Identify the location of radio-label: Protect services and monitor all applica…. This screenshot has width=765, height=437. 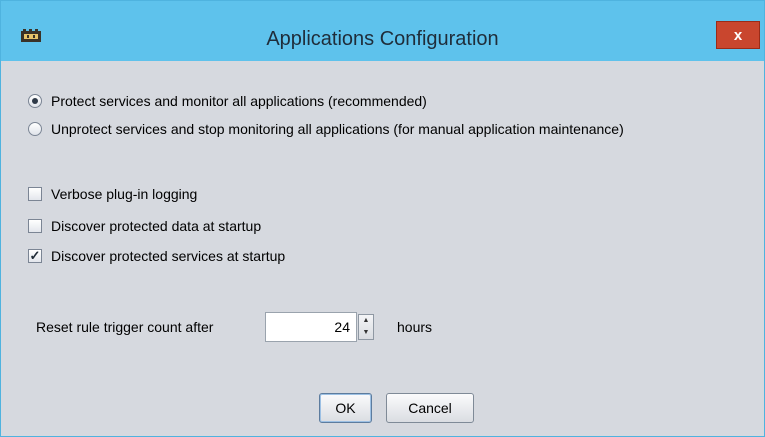
(239, 101).